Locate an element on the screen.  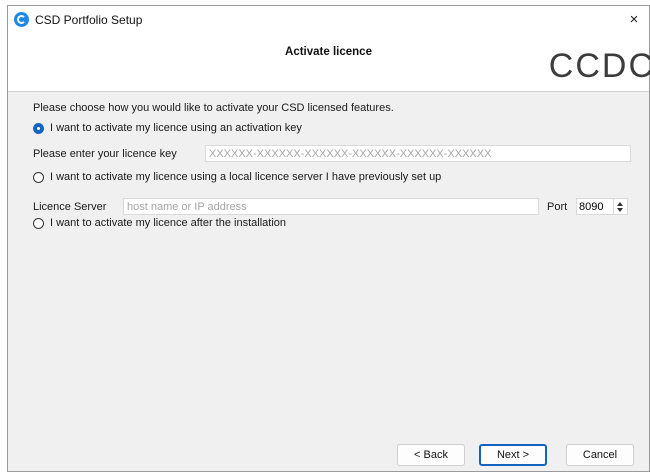
window-title: CSD Portfolio Setup is located at coordinates (89, 20).